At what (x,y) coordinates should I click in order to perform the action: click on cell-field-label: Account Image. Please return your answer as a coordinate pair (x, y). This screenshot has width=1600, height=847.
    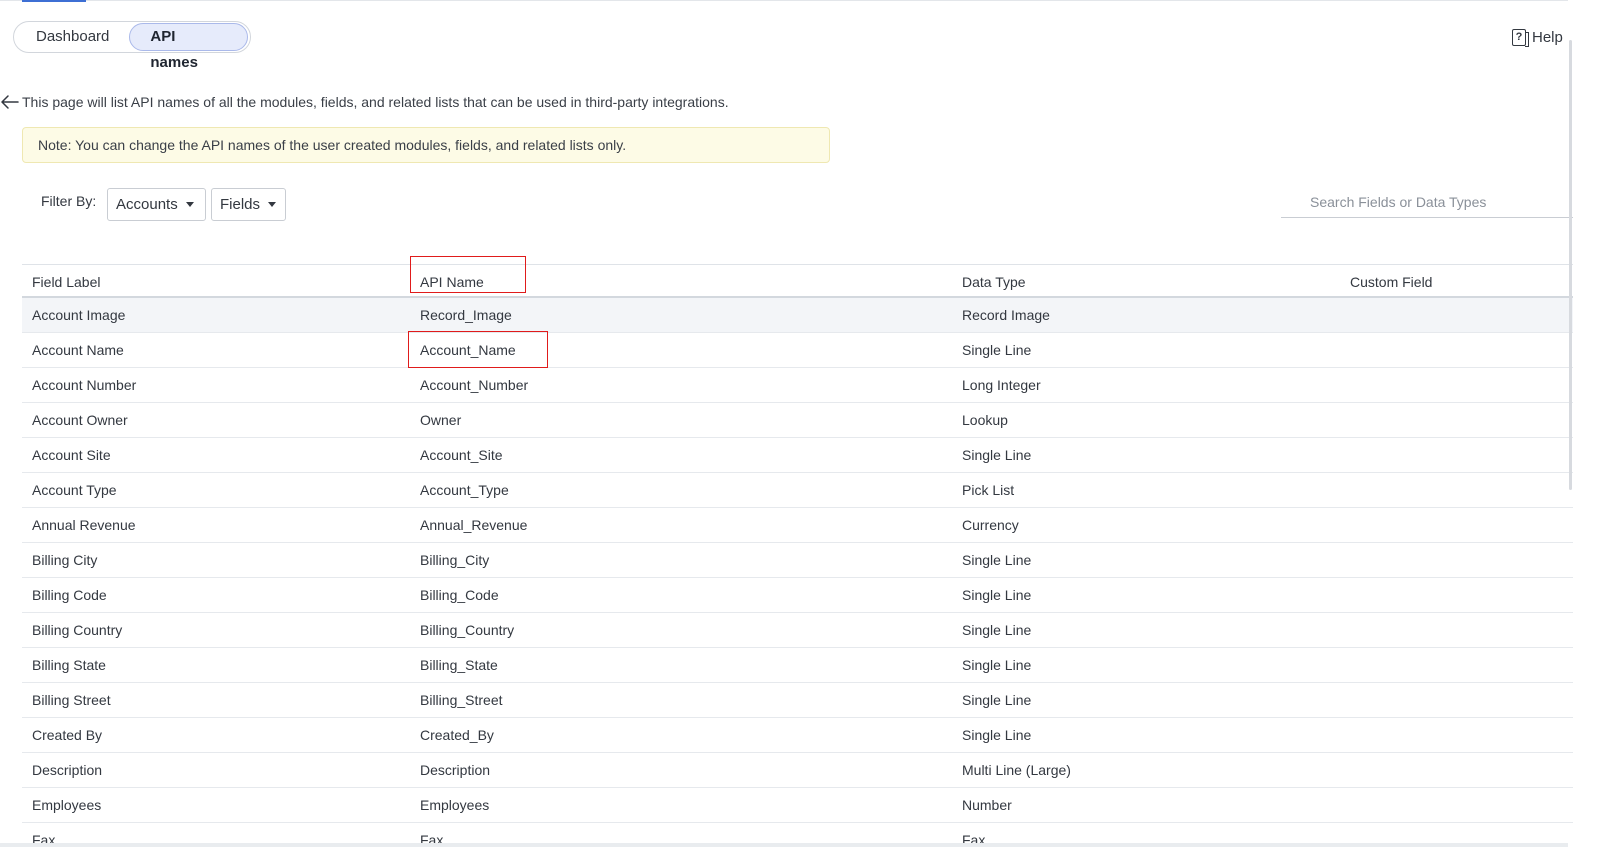
    Looking at the image, I should click on (79, 315).